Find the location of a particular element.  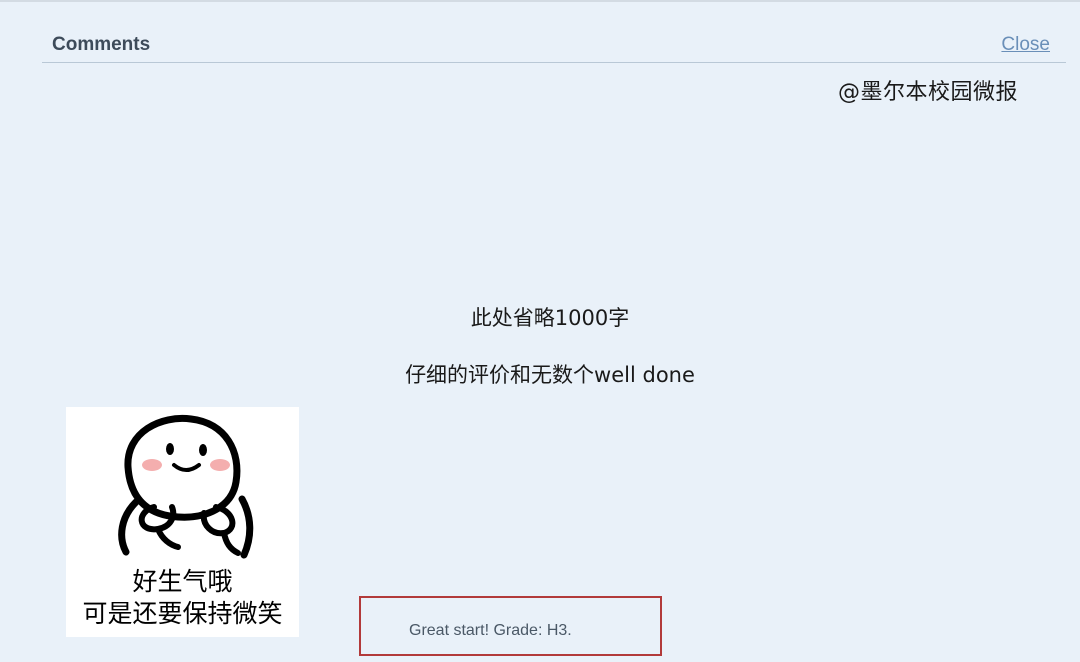

comment-line-review: 仔细的评价和无数个well done is located at coordinates (550, 375).